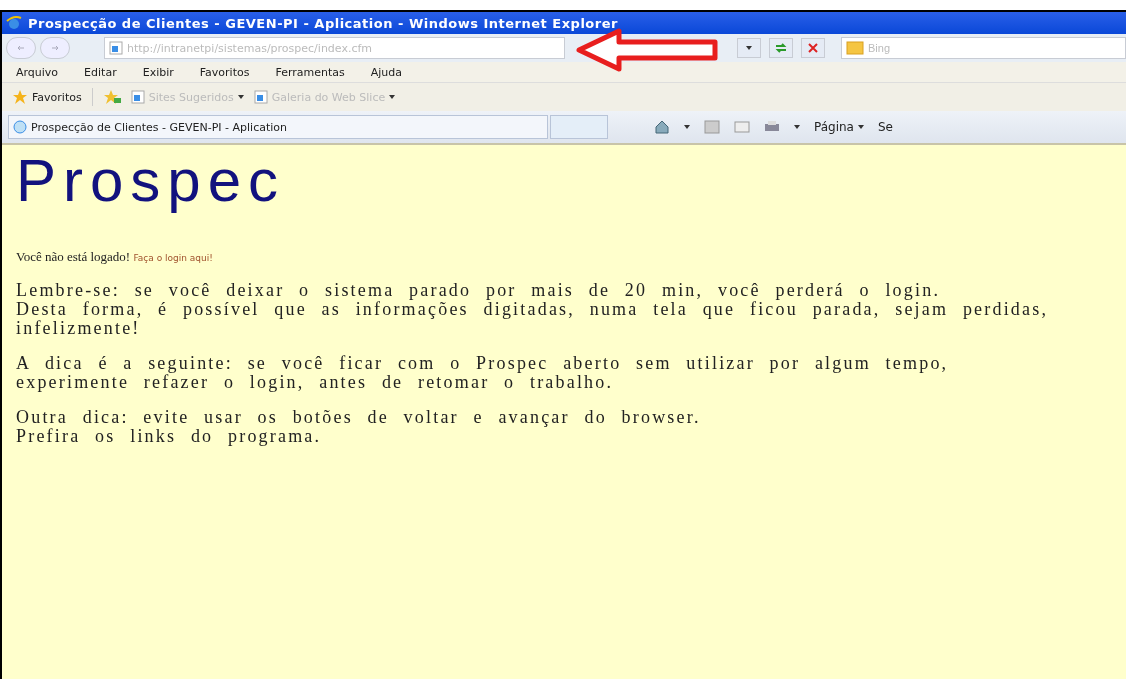 Image resolution: width=1126 pixels, height=679 pixels. Describe the element at coordinates (533, 309) in the screenshot. I see `info-paragraph: Lembre-se: se você deixar o sistema parado por mais de 20 min, você perderá o login. Desta forma, é possível que as informações digitadas, numa tela que ficou parada, sejam perdidas, infelizmente!` at that location.